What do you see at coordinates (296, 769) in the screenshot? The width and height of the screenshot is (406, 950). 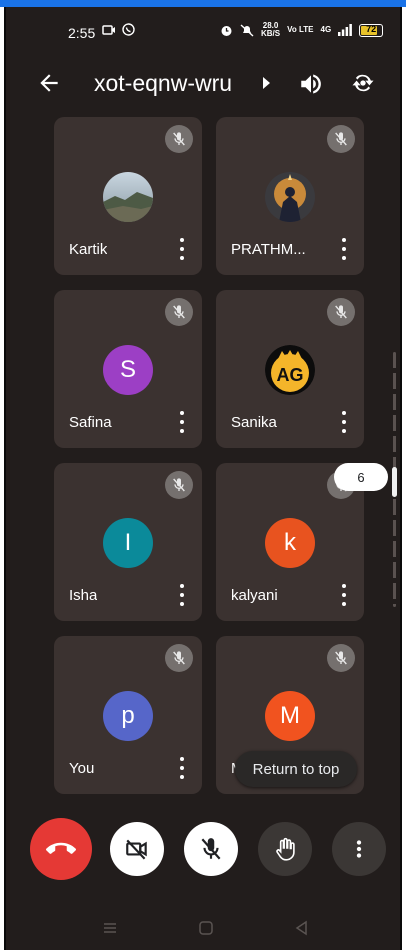 I see `return-to-top-button: Return to top` at bounding box center [296, 769].